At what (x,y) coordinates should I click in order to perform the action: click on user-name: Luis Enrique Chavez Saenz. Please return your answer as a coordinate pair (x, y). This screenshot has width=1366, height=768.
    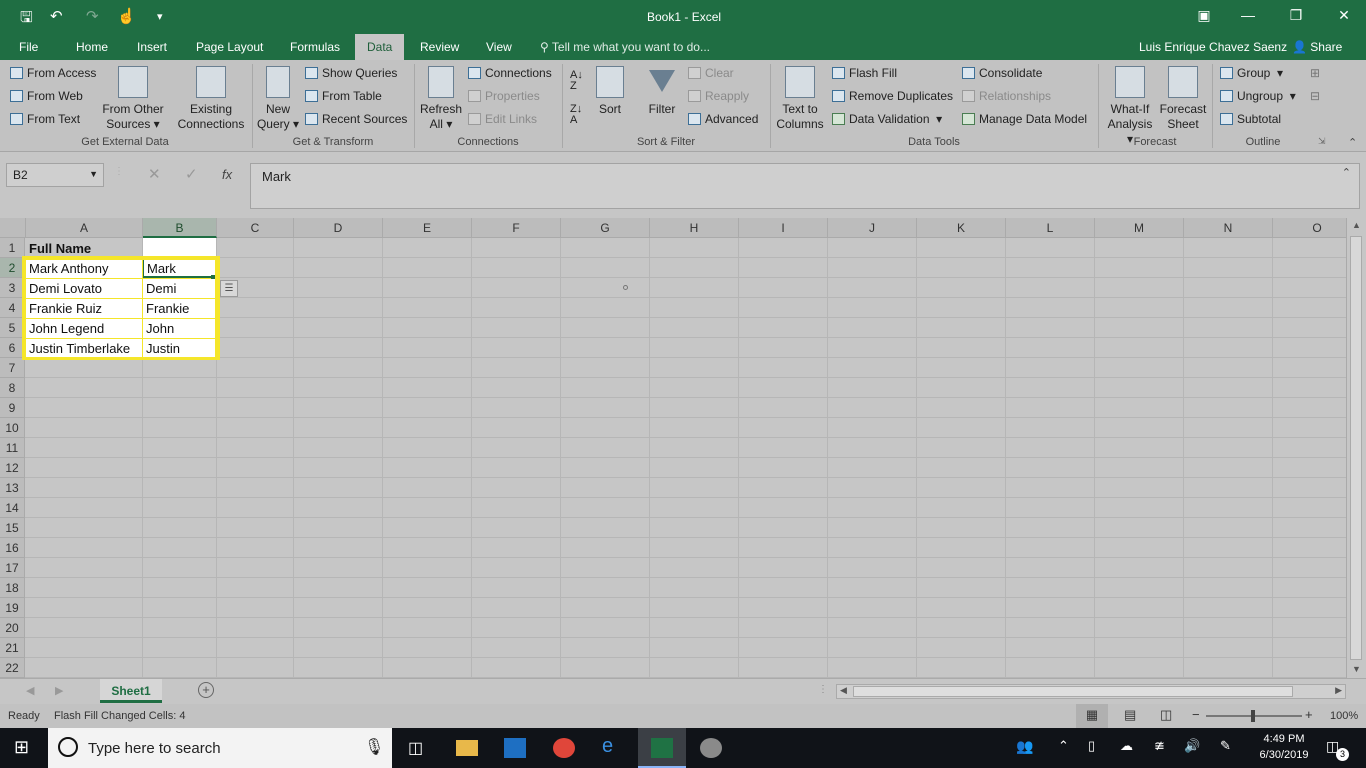
    Looking at the image, I should click on (1213, 47).